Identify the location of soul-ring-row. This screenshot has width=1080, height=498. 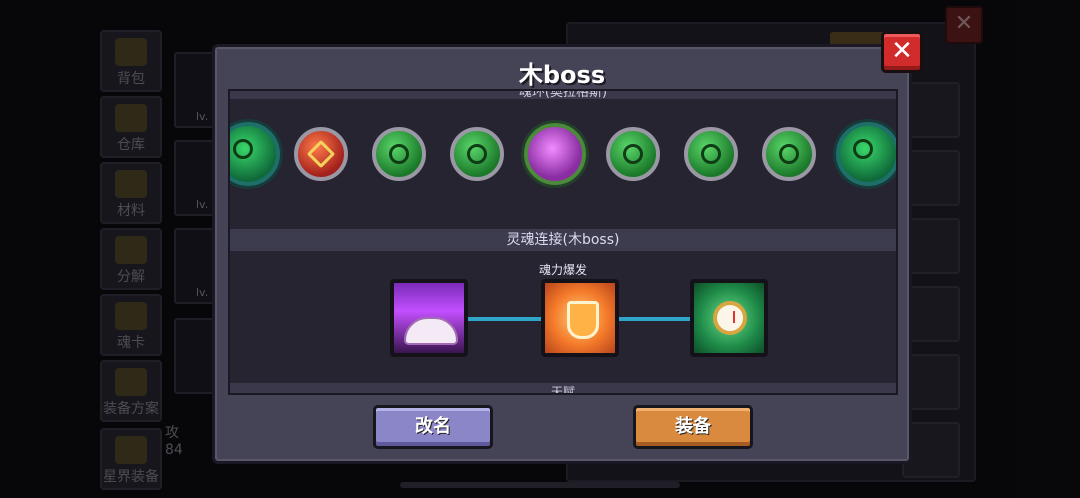
(563, 160).